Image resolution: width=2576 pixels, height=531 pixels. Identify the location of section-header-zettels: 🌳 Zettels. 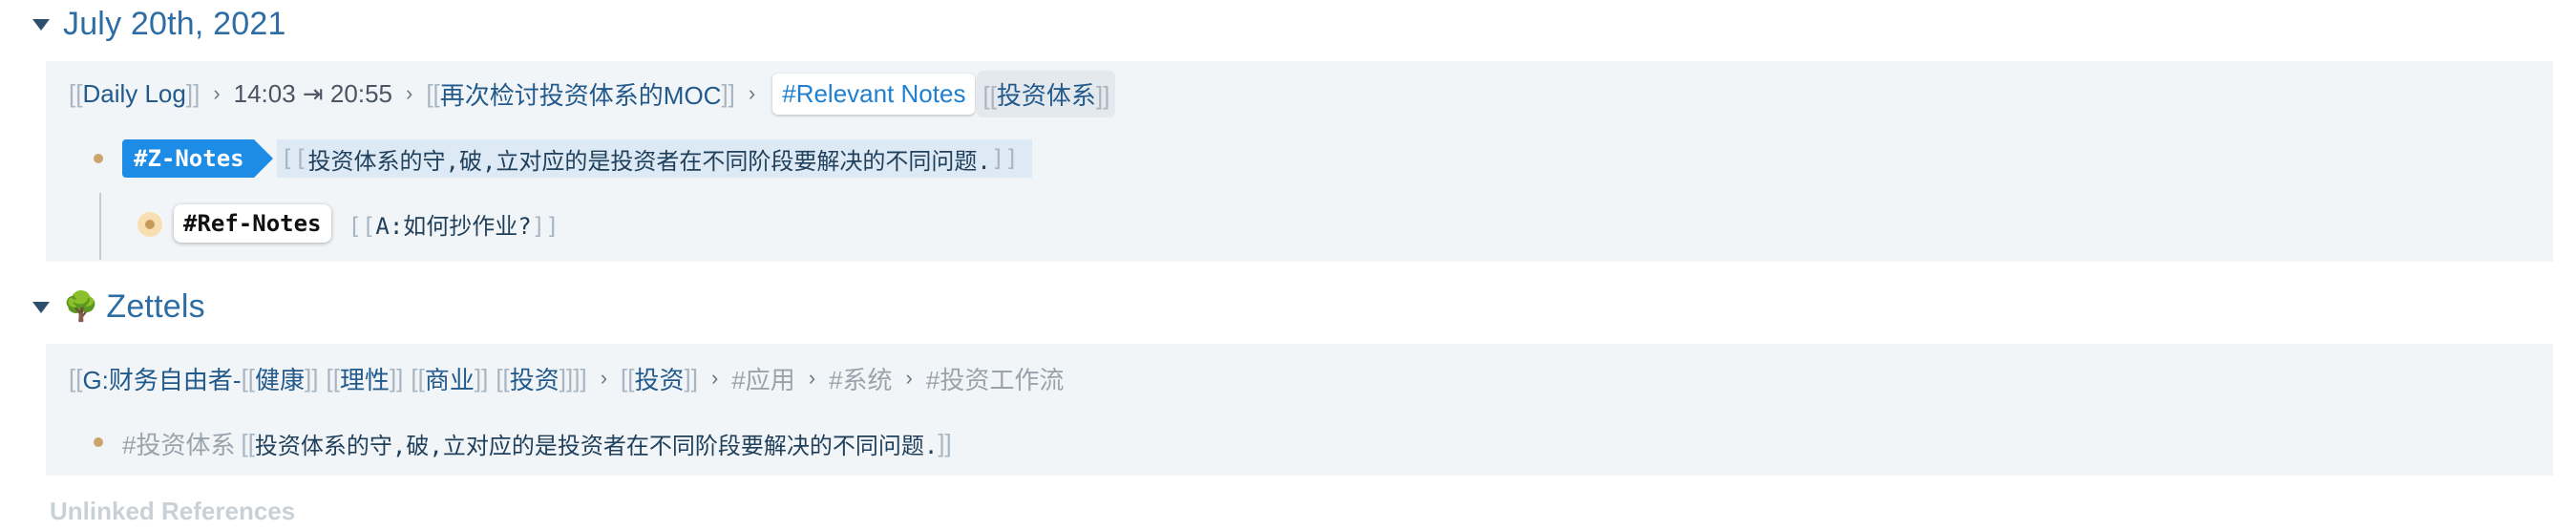
(118, 306).